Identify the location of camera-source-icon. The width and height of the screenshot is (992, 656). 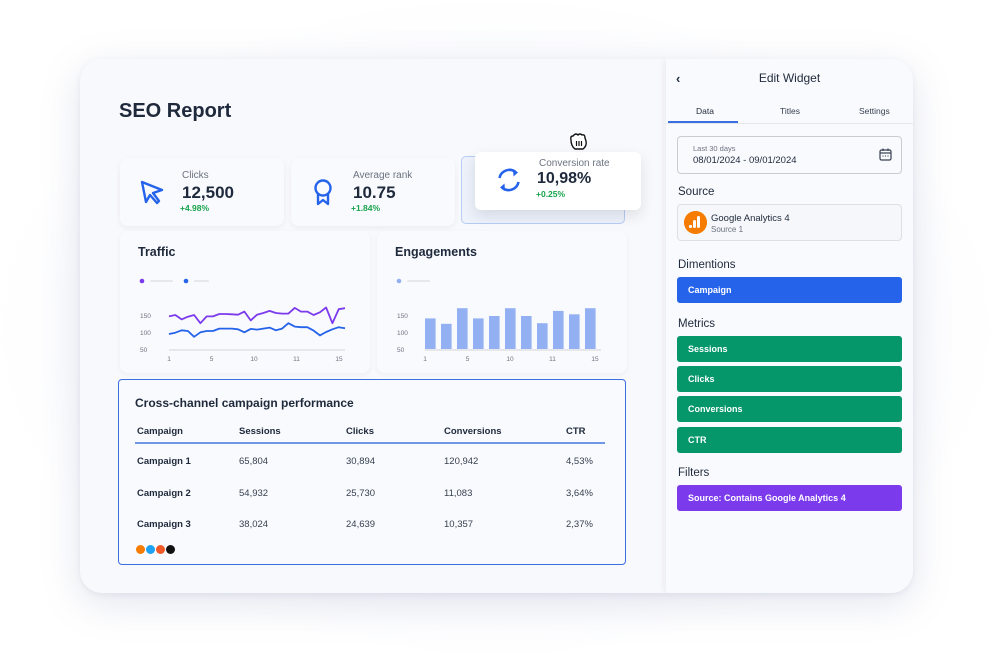
(160, 549).